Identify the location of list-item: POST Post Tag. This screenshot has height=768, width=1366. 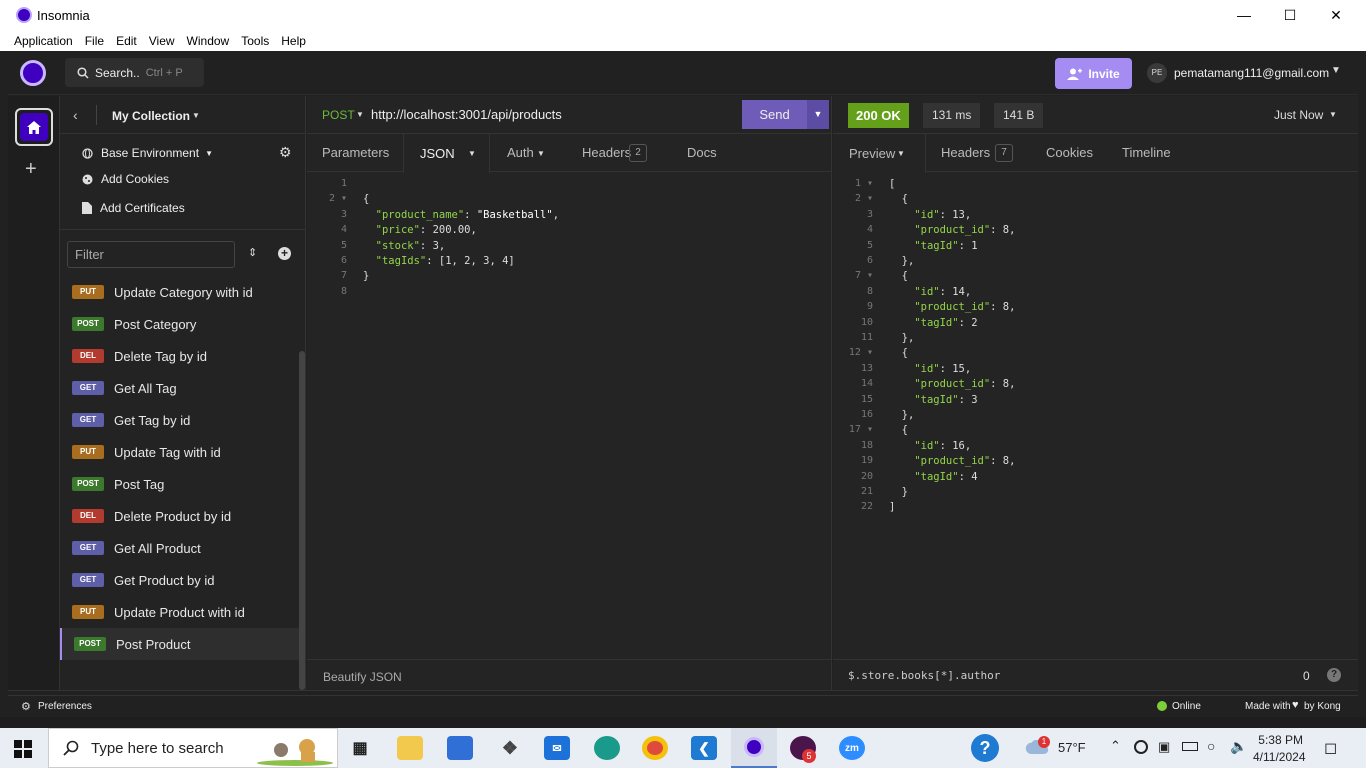
(180, 484).